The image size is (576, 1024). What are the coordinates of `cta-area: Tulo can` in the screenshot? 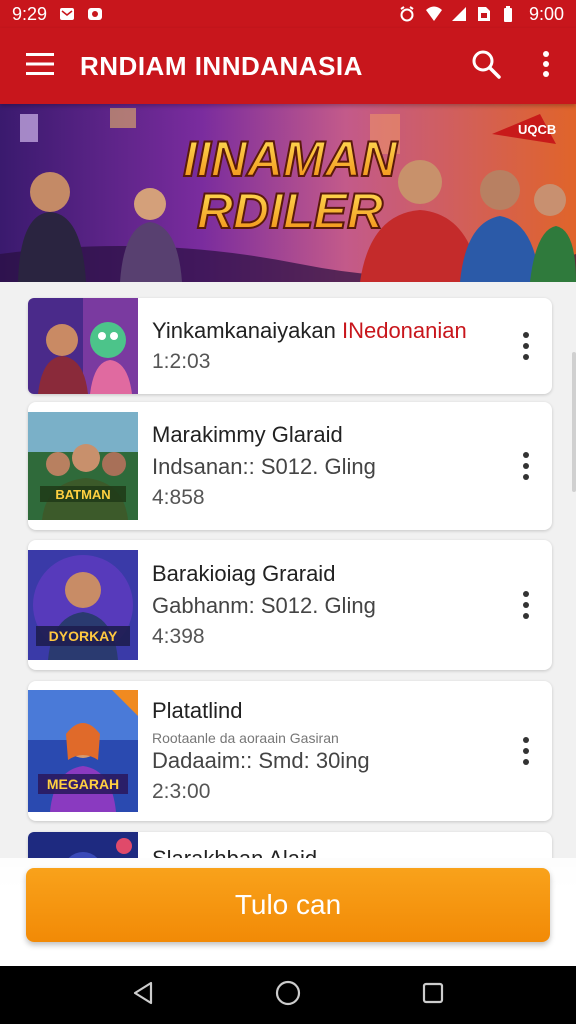 It's located at (288, 912).